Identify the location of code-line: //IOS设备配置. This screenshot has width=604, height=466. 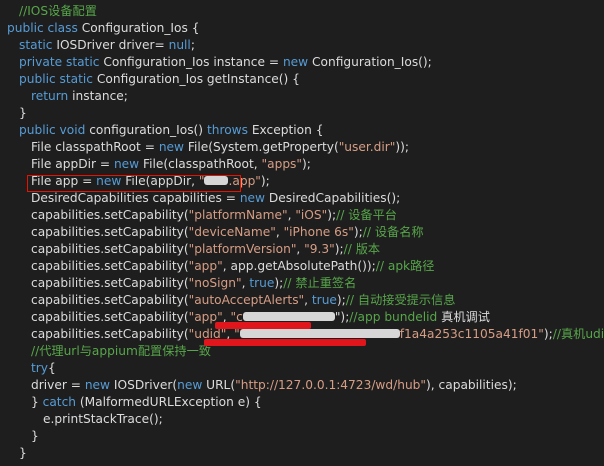
(58, 11).